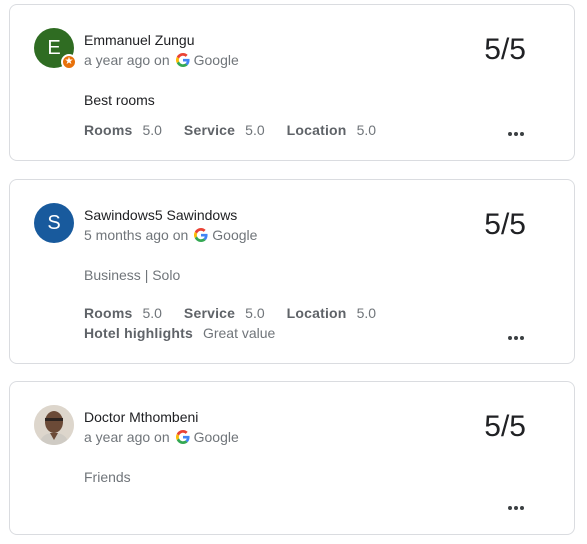 The image size is (587, 544). Describe the element at coordinates (139, 40) in the screenshot. I see `reviewer-name: Emmanuel Zungu` at that location.